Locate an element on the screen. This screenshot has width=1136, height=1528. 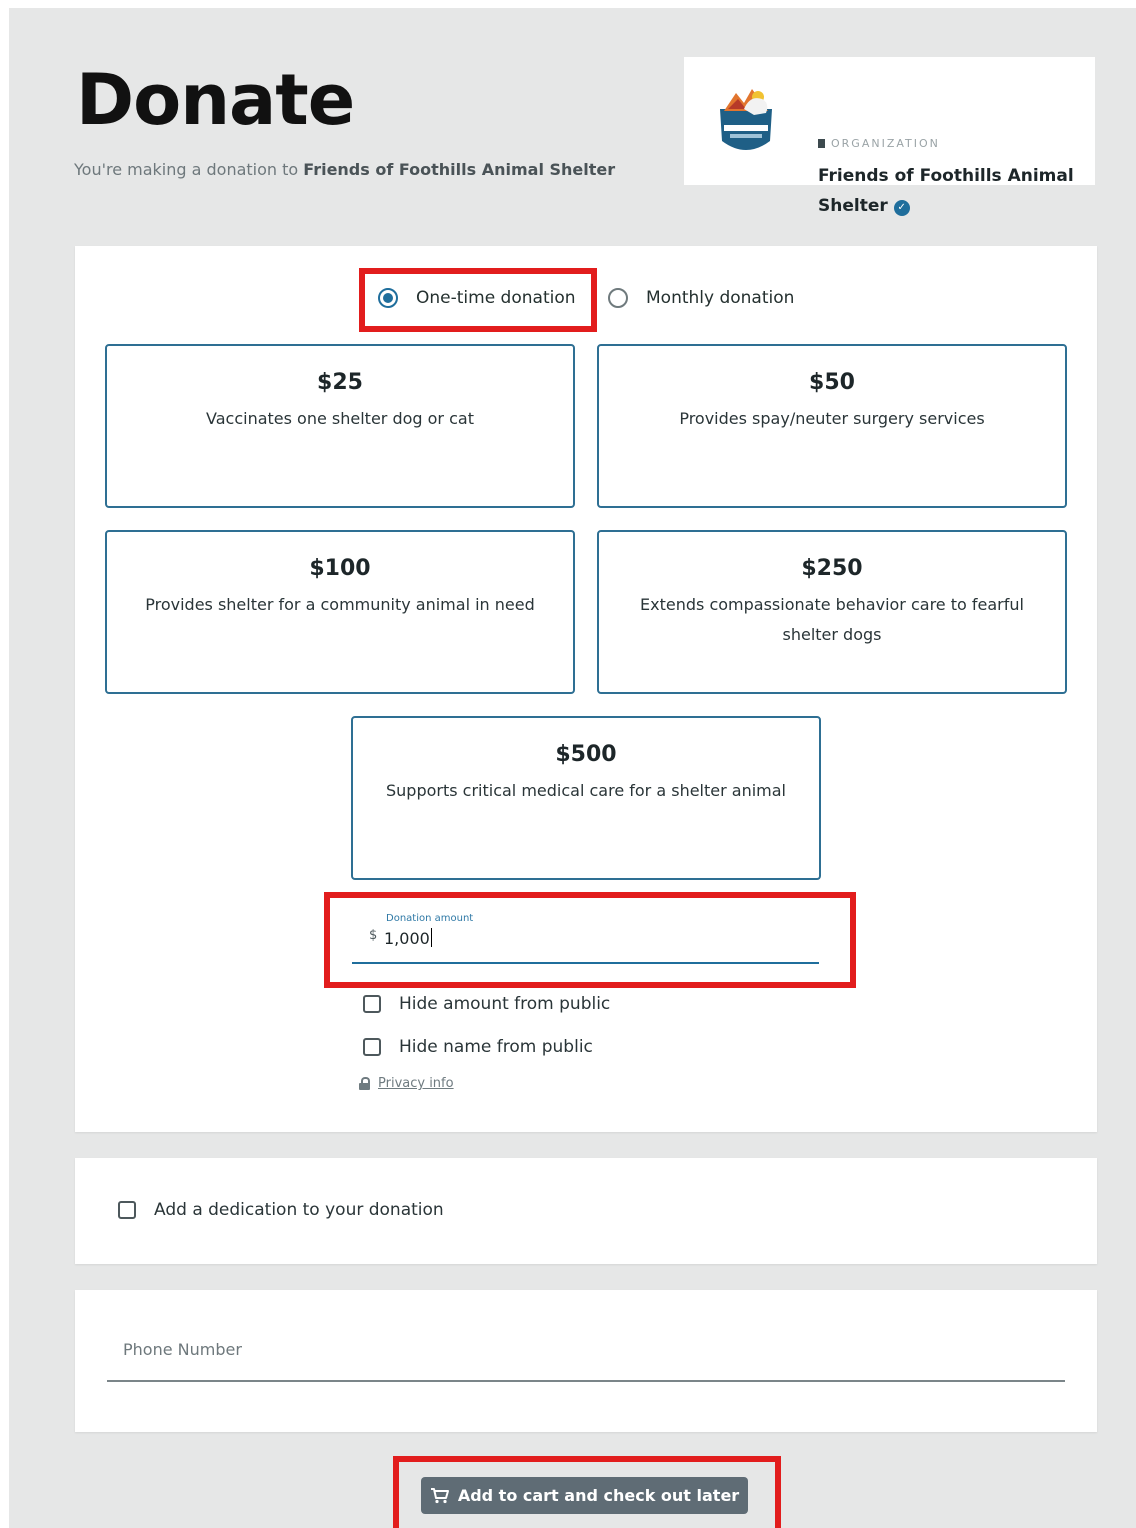
donation-amount-field: Donation amount $ 1,000 is located at coordinates (585, 936).